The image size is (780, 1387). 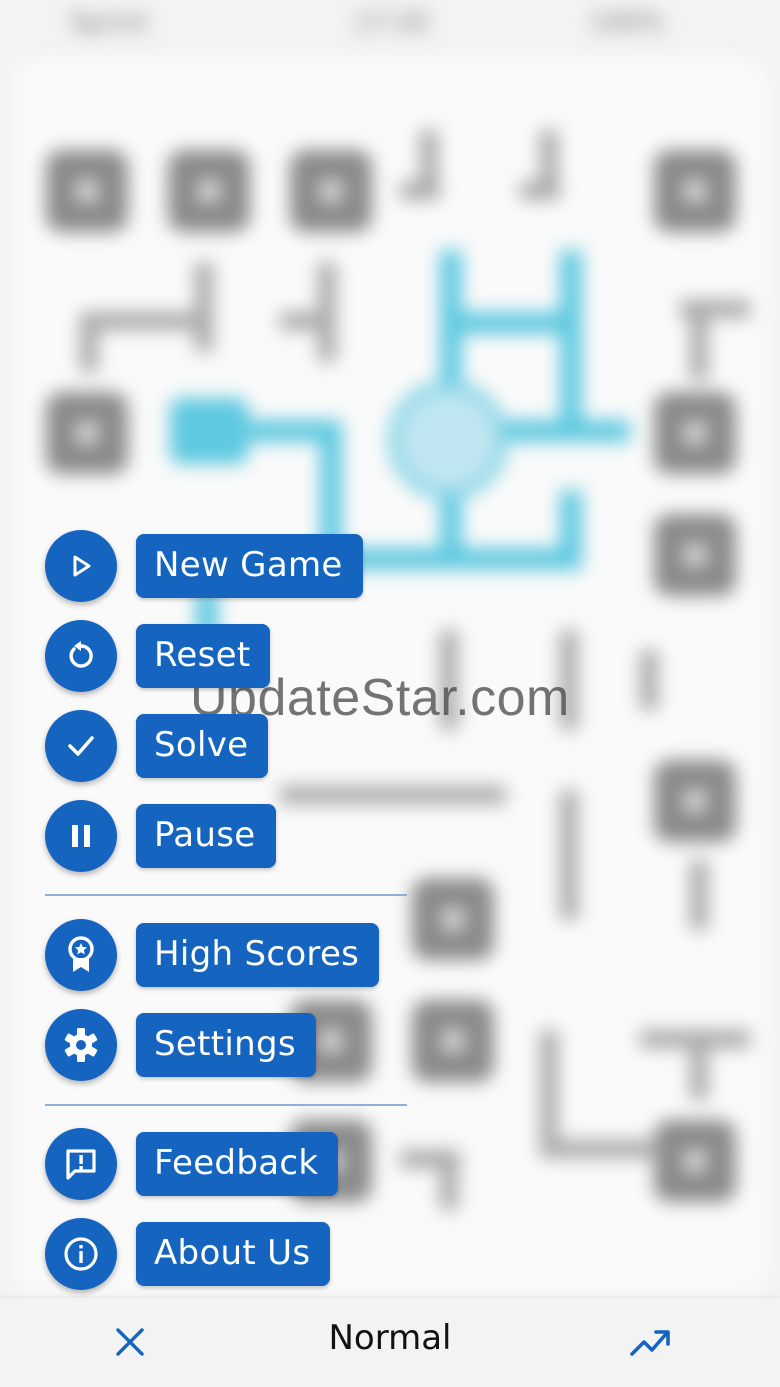 I want to click on reset-button, so click(x=81, y=656).